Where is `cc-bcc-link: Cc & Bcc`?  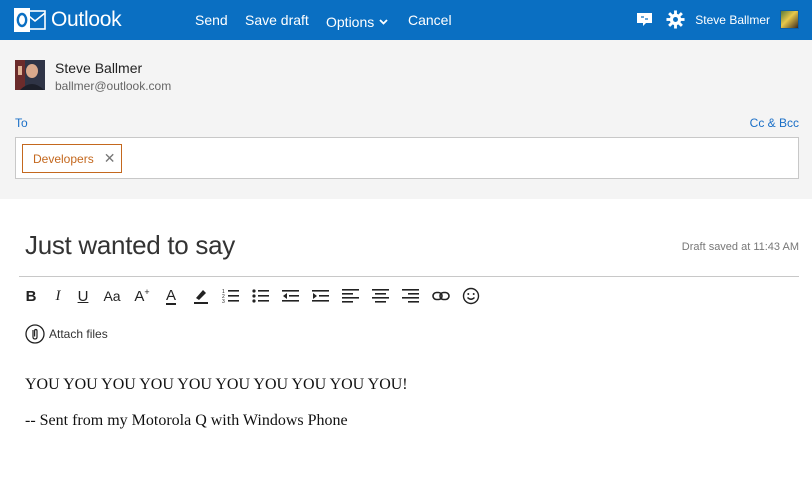
cc-bcc-link: Cc & Bcc is located at coordinates (774, 123).